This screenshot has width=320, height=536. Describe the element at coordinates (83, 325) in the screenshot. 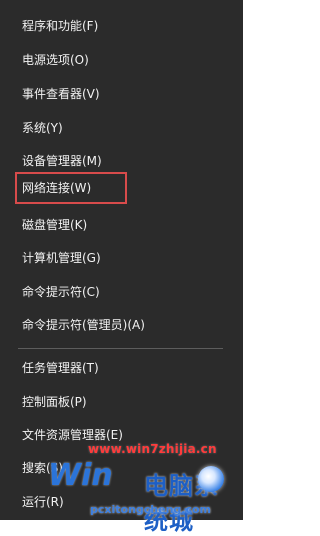

I see `menu-item-command-prompt-admin: 命令提示符(管理员)(A)` at that location.